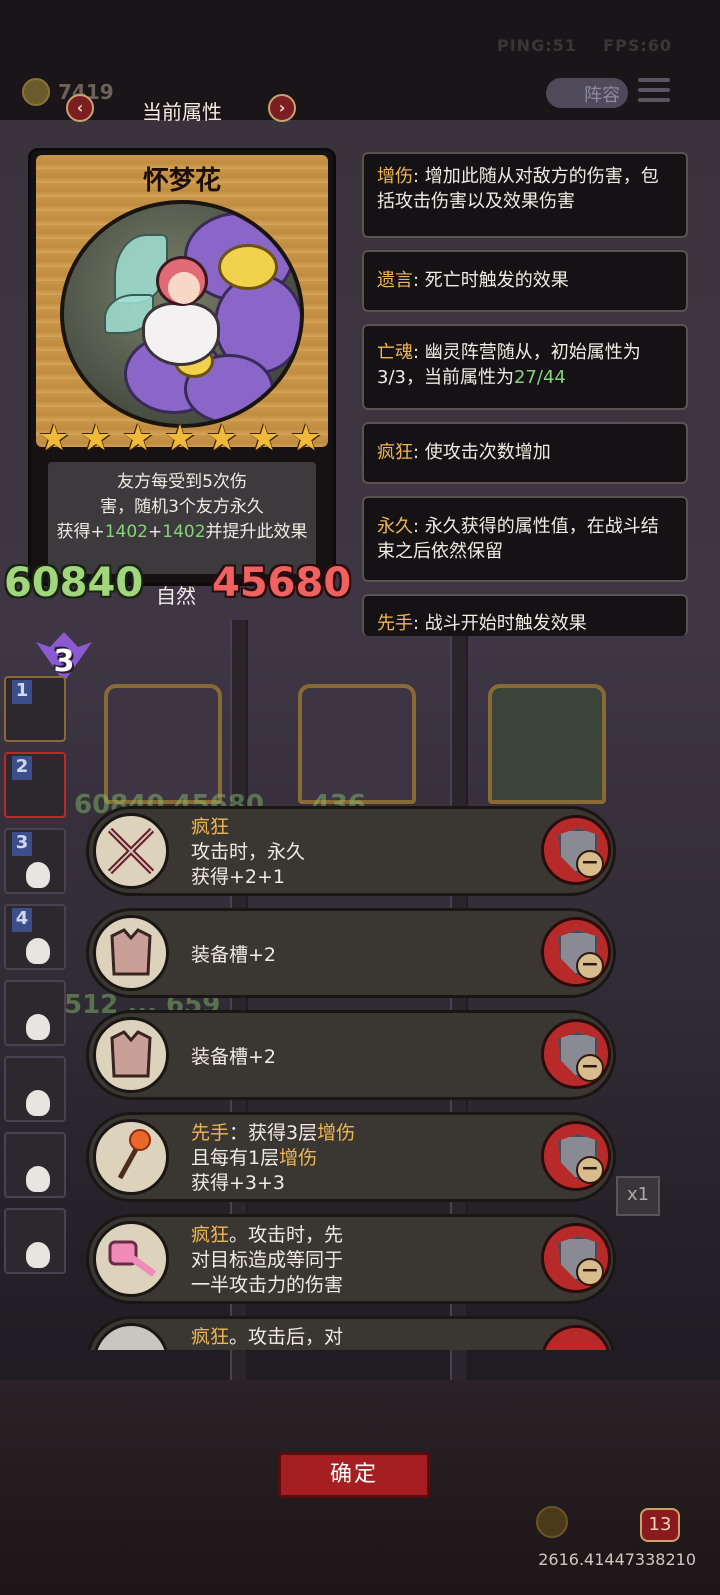  Describe the element at coordinates (131, 1259) in the screenshot. I see `hammer-icon` at that location.